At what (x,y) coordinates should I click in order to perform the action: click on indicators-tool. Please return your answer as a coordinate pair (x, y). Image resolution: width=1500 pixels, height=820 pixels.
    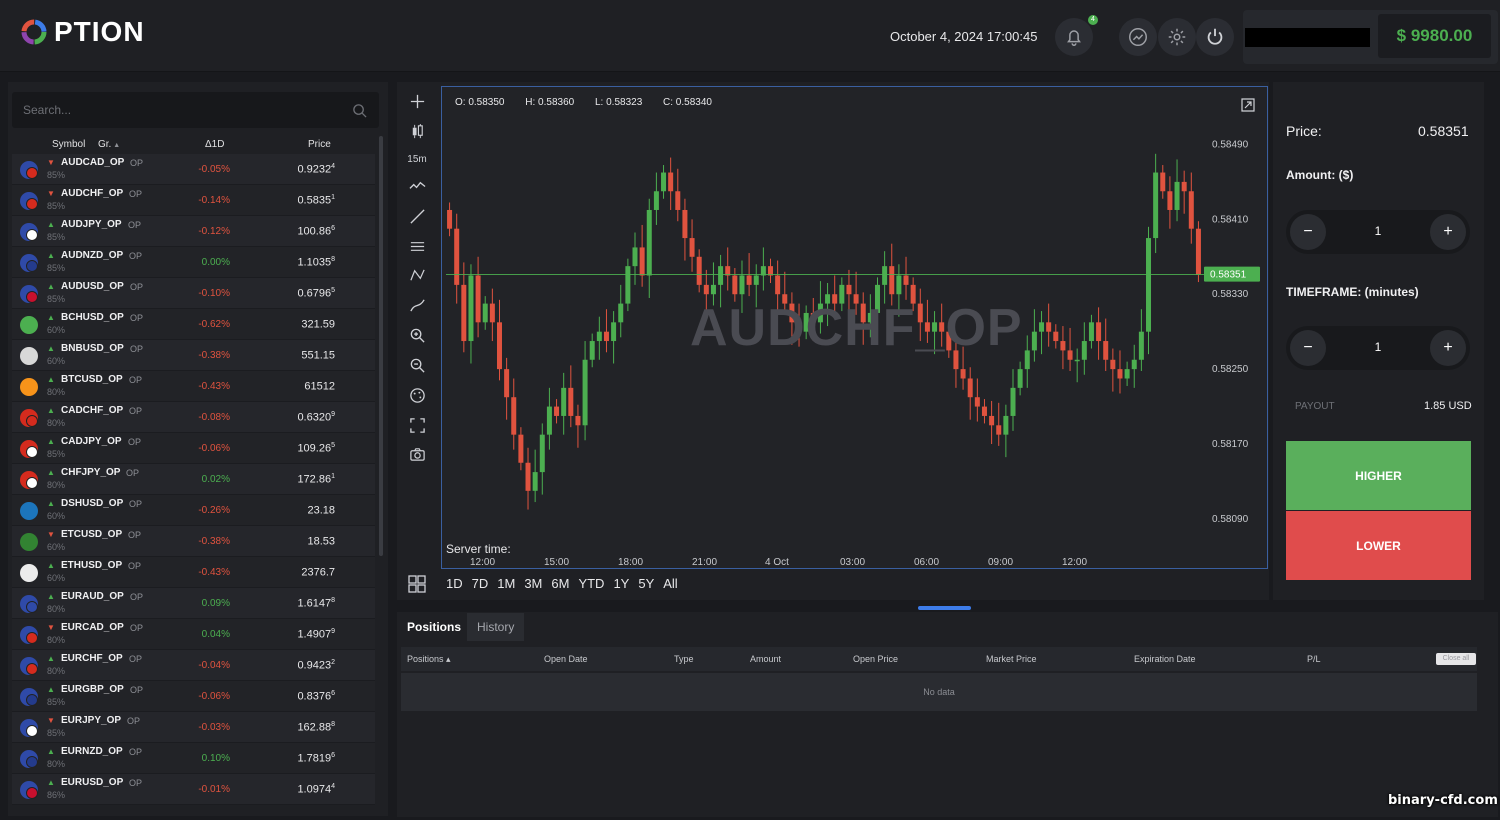
    Looking at the image, I should click on (417, 395).